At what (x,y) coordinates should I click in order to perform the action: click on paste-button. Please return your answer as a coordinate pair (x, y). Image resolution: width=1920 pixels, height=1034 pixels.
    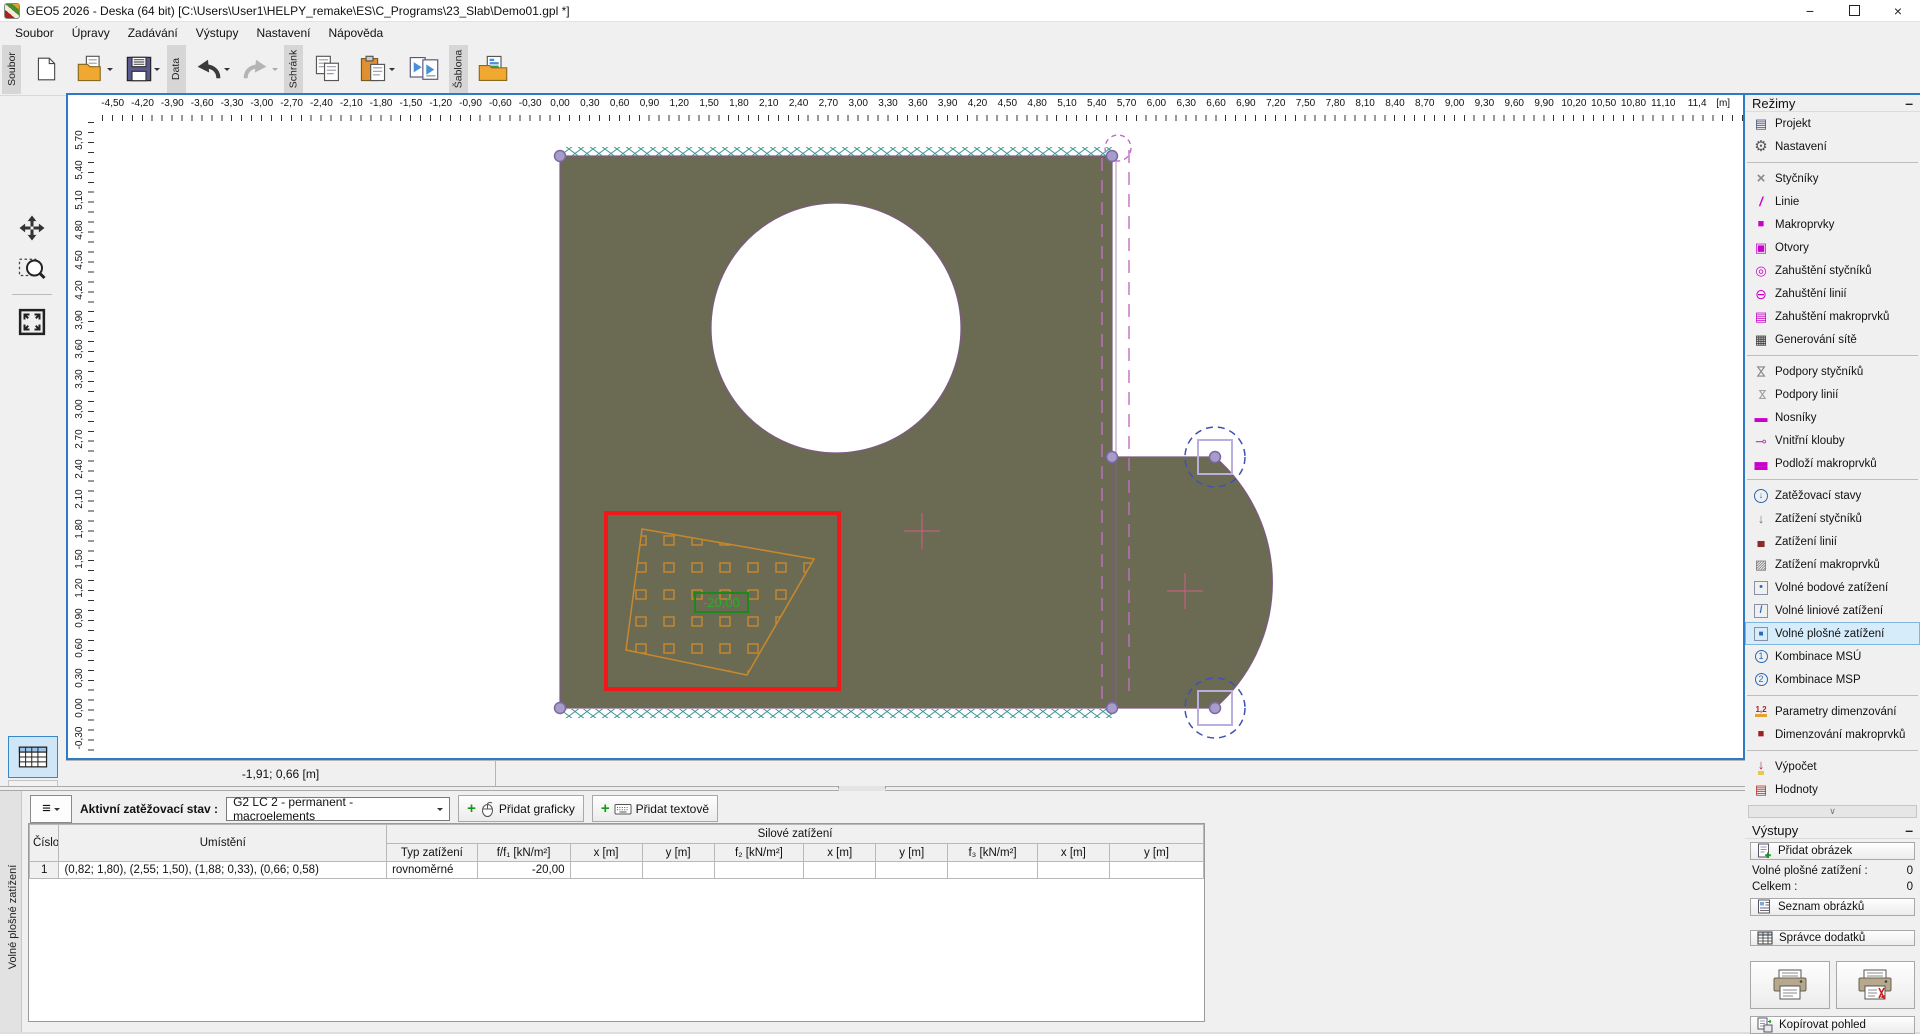
    Looking at the image, I should click on (376, 69).